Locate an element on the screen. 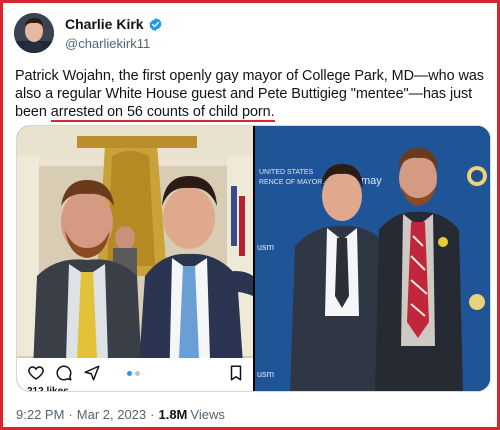 The image size is (500, 430). sign-text-2: RENCE OF MAYORS is located at coordinates (293, 182).